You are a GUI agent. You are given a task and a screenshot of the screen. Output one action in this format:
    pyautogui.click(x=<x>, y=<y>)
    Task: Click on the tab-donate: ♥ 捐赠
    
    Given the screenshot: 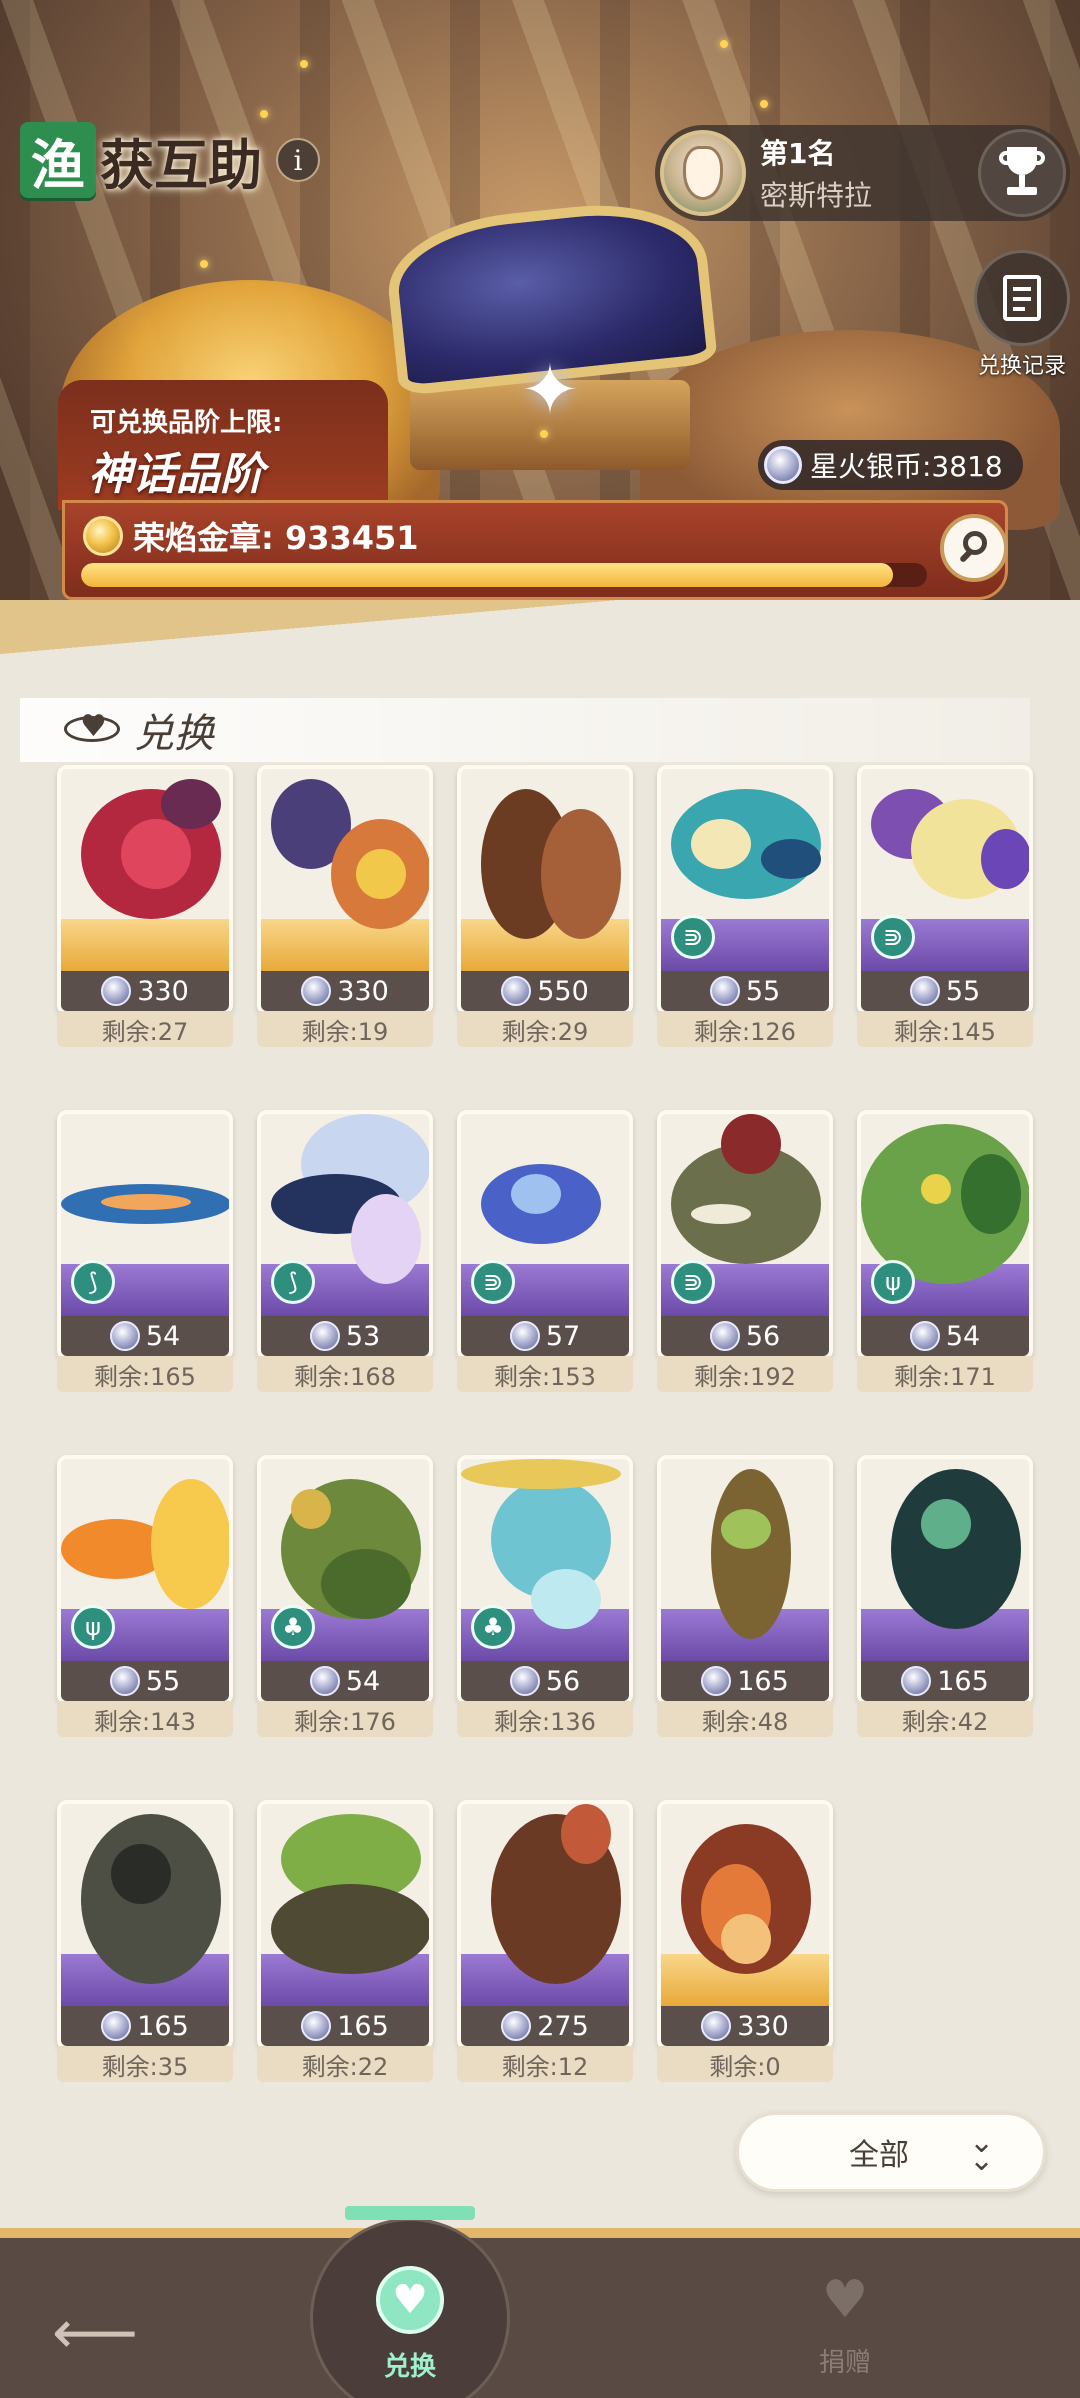 What is the action you would take?
    pyautogui.click(x=845, y=2323)
    